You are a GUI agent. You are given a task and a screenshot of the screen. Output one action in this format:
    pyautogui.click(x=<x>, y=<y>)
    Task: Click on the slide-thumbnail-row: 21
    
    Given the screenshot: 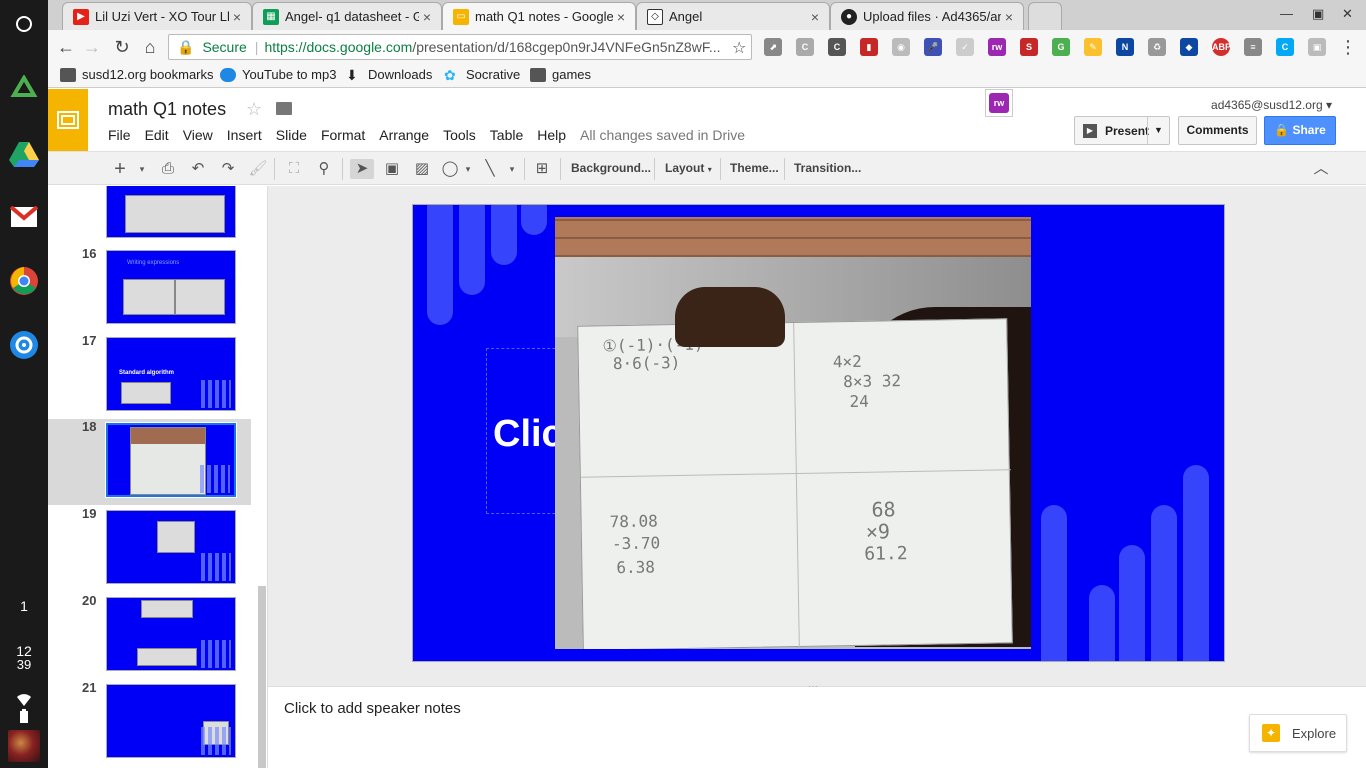 What is the action you would take?
    pyautogui.click(x=149, y=723)
    